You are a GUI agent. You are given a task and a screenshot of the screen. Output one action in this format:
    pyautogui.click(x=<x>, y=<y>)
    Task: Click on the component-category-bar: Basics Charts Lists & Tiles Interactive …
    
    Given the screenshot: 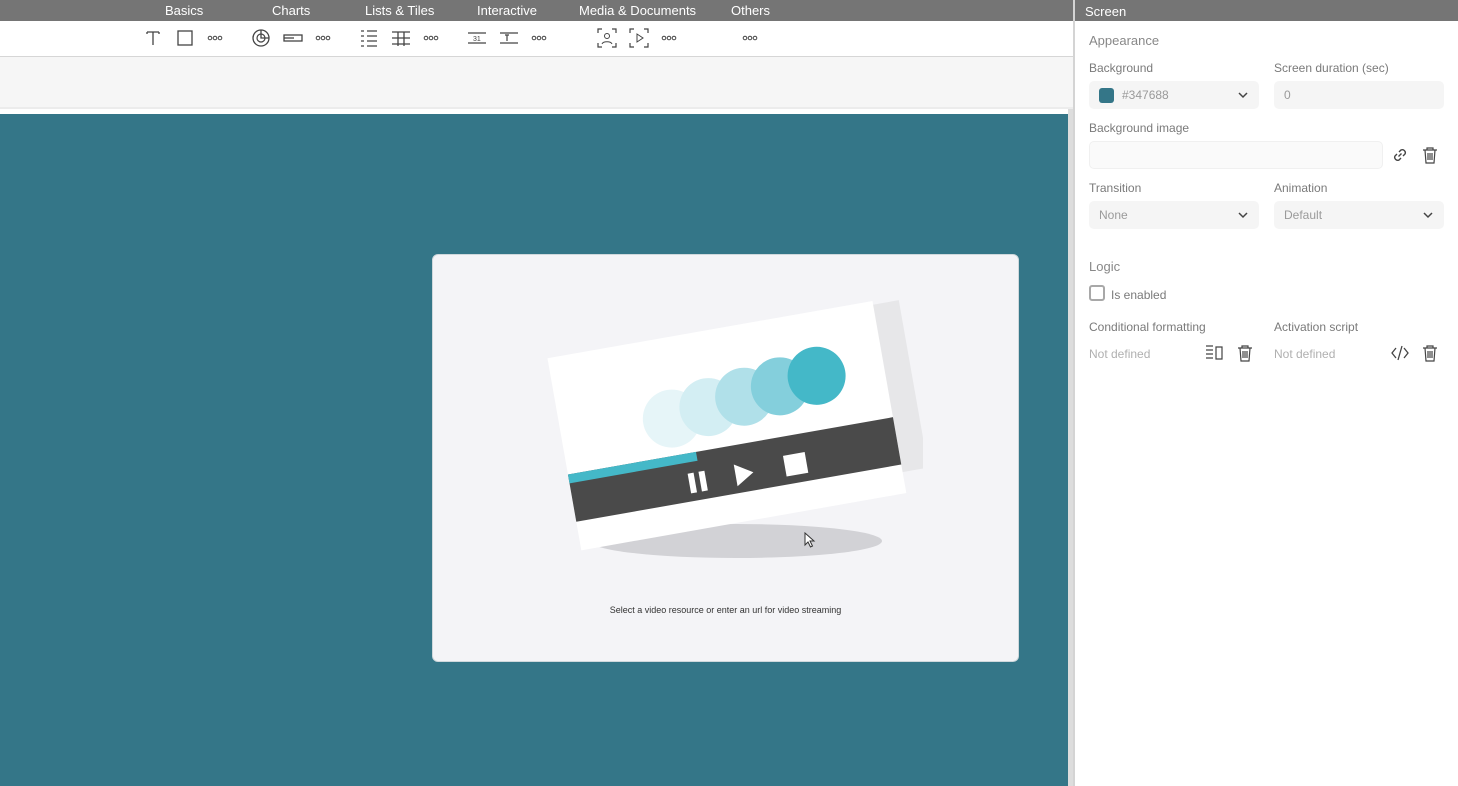 What is the action you would take?
    pyautogui.click(x=536, y=10)
    